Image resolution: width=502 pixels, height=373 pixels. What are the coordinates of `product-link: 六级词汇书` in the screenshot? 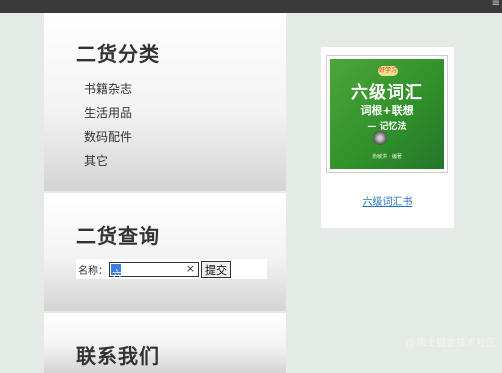 It's located at (387, 200).